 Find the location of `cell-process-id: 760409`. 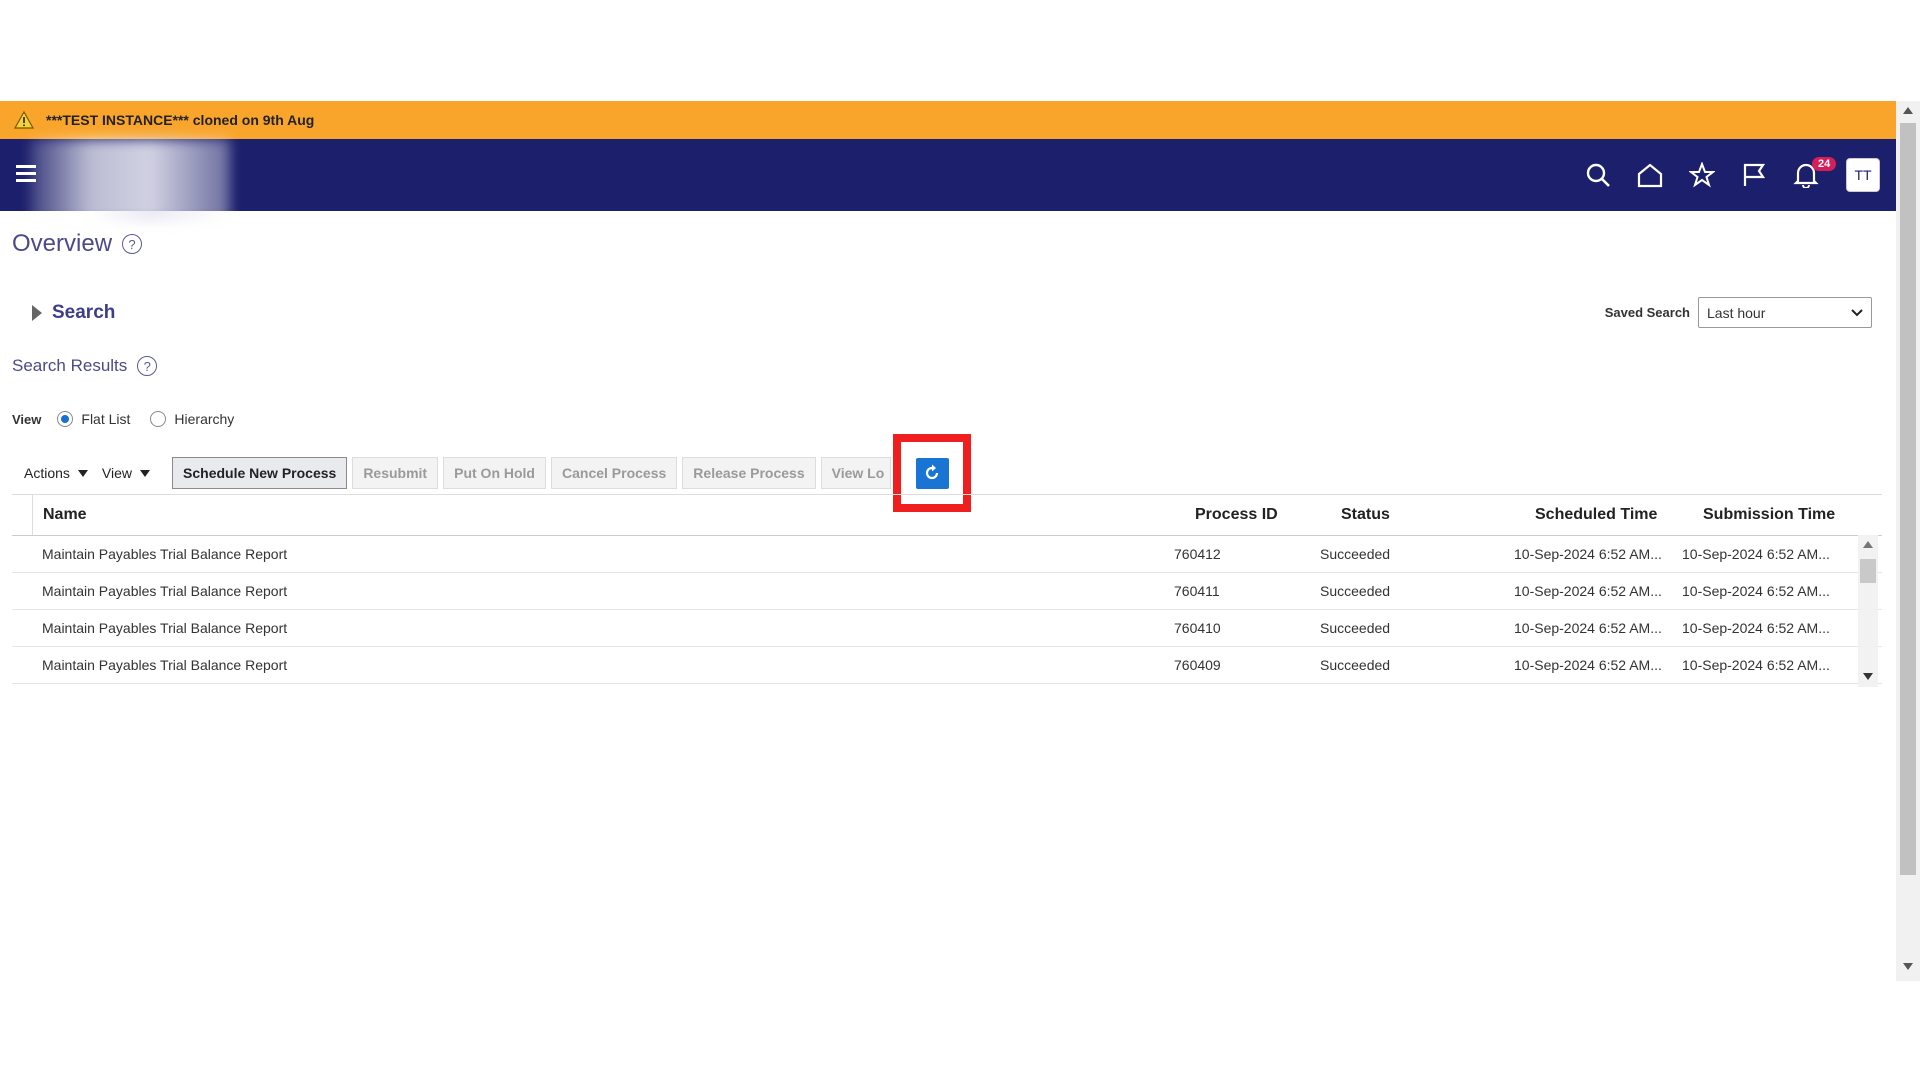

cell-process-id: 760409 is located at coordinates (1197, 665).